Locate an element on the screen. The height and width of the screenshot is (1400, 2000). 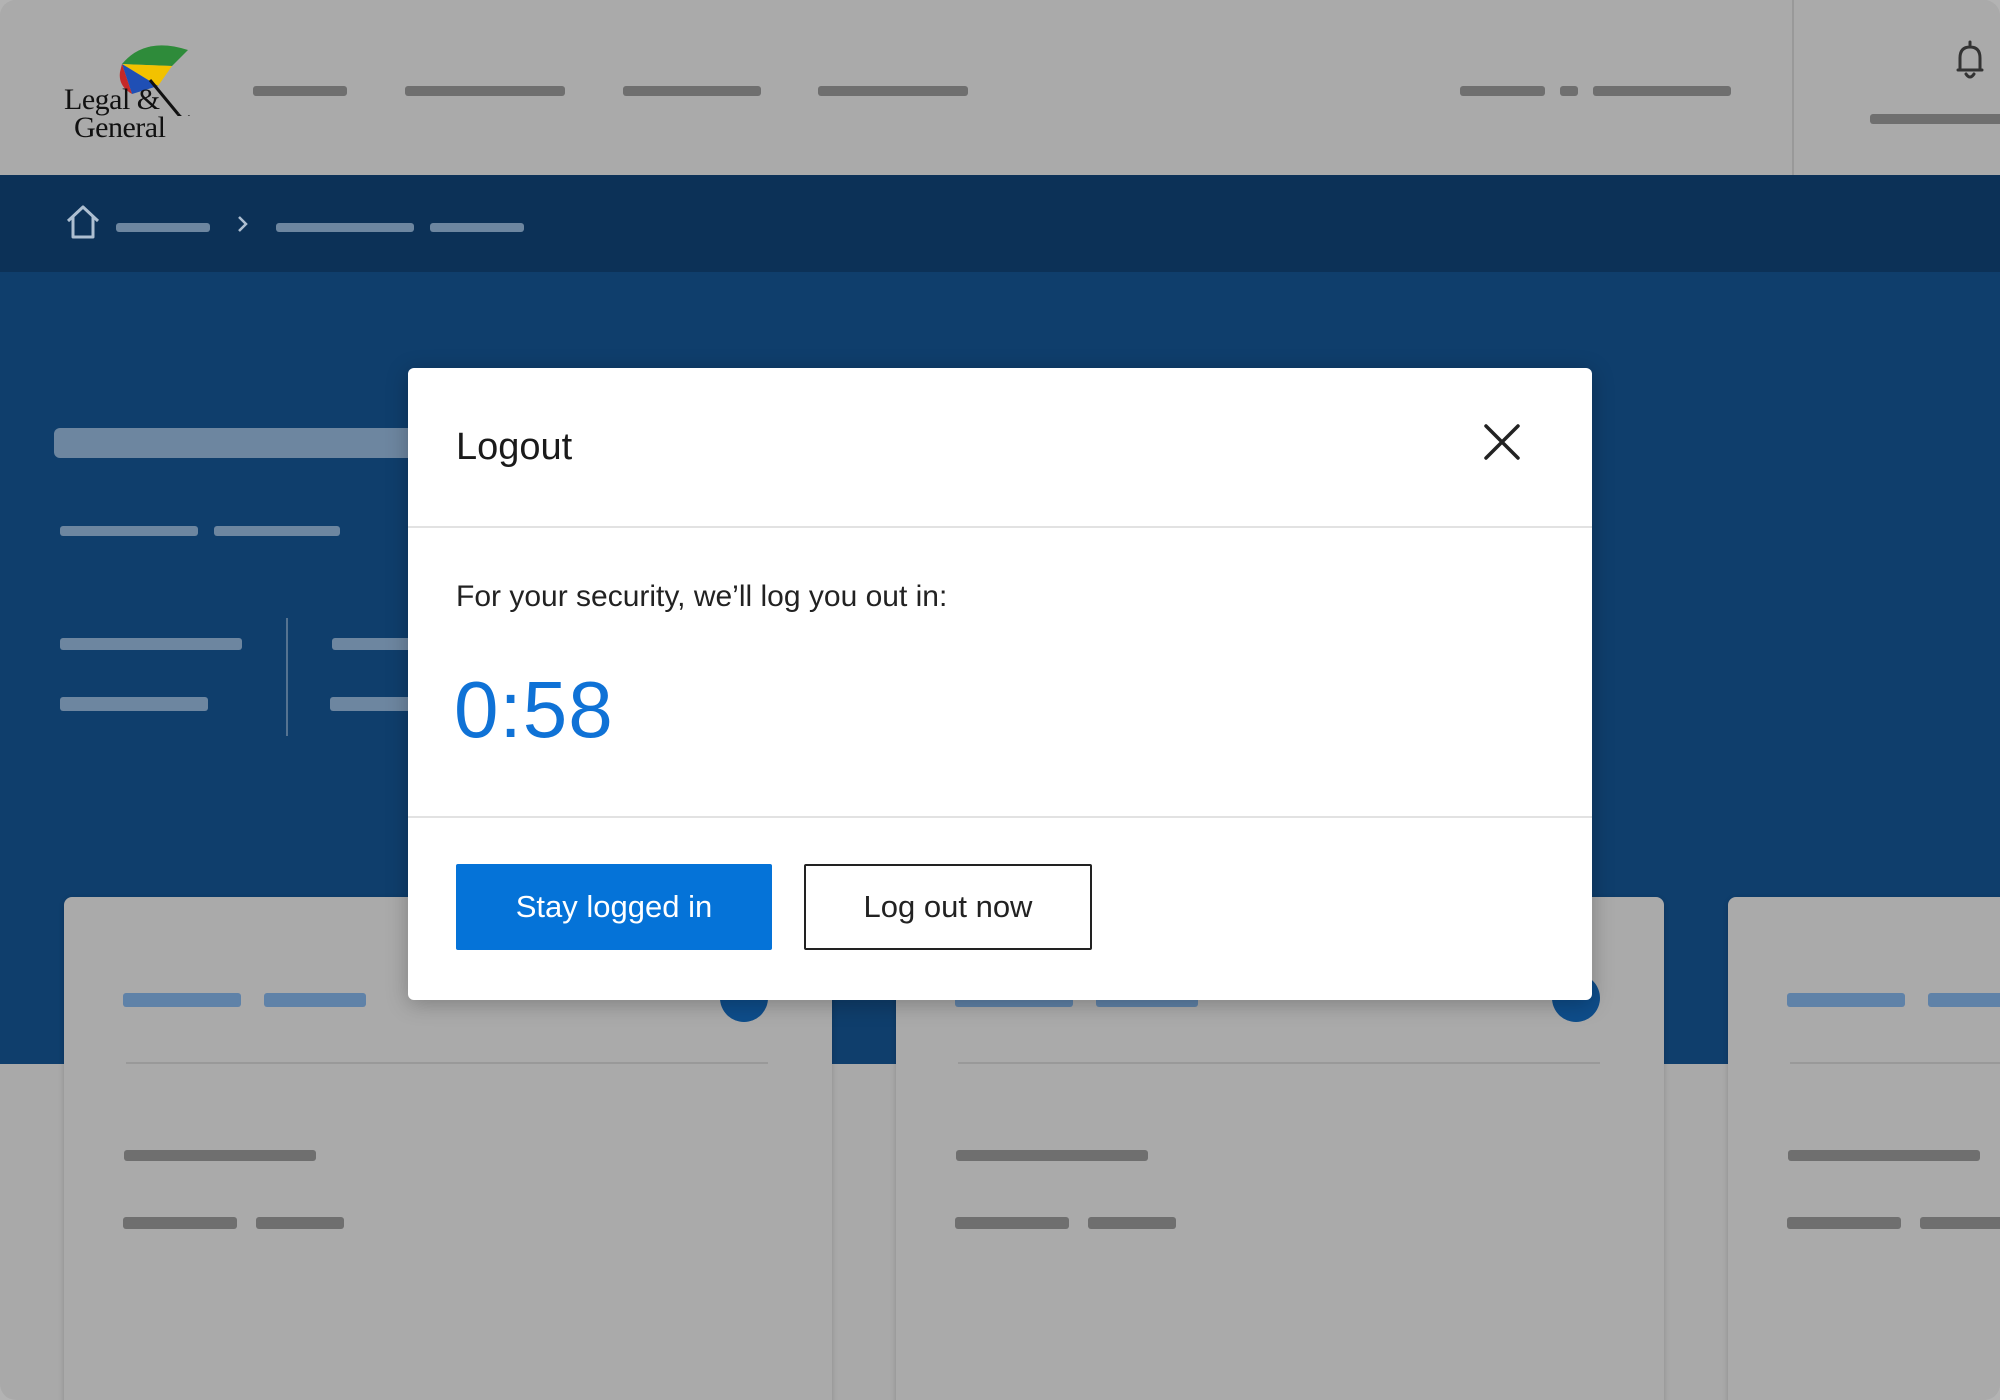
log-out-now-button: Log out now is located at coordinates (948, 907).